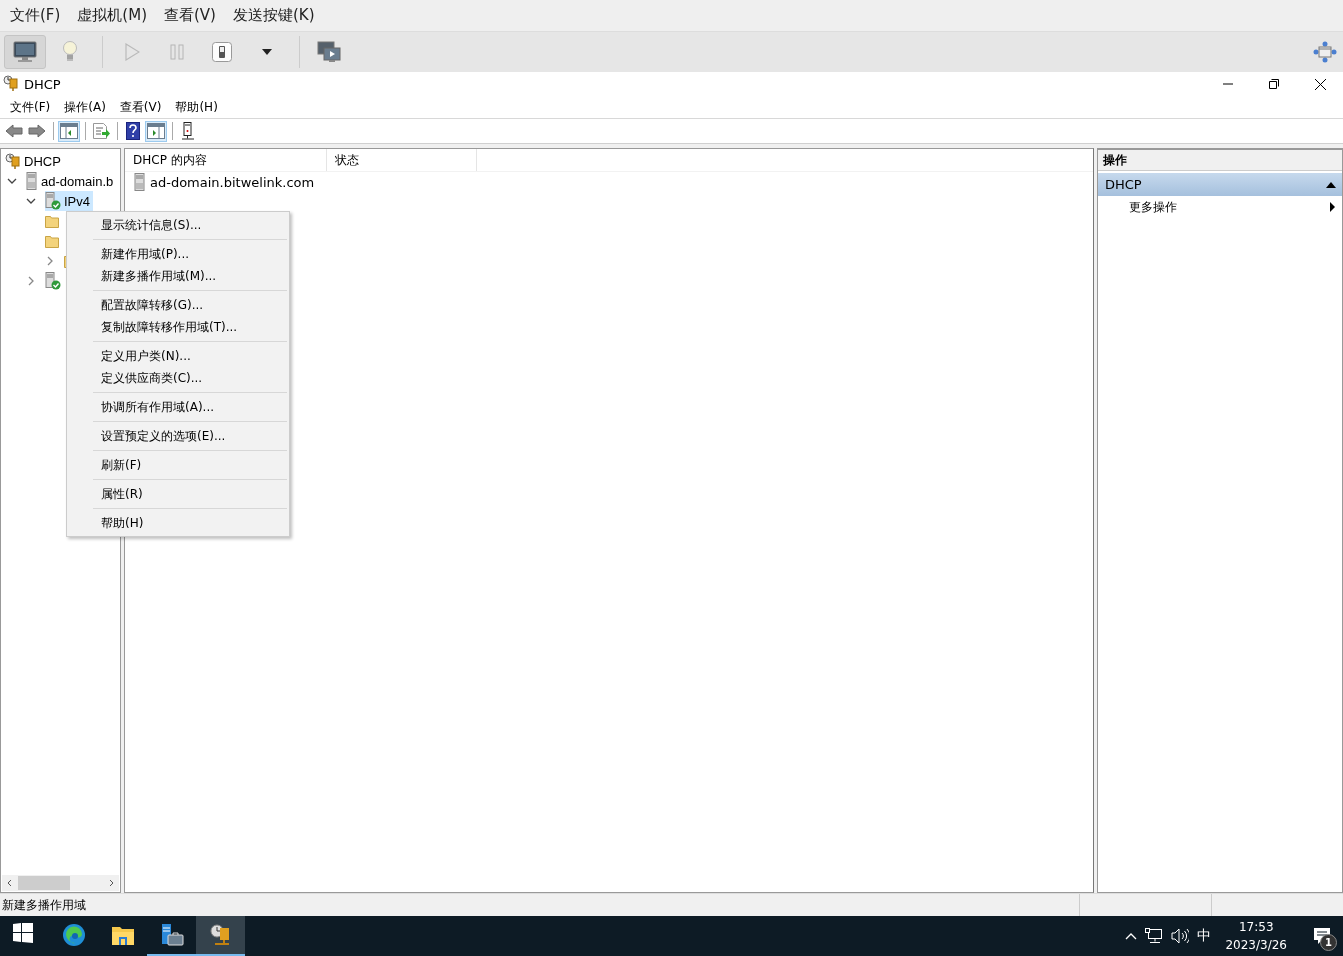 This screenshot has width=1343, height=956. I want to click on chevron-up-icon, so click(1131, 936).